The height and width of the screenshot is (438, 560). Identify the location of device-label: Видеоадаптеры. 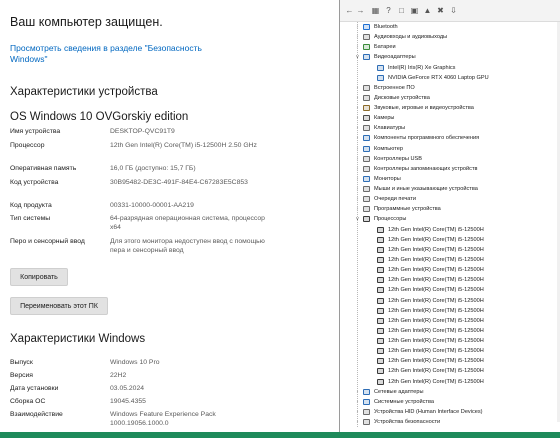
(395, 57).